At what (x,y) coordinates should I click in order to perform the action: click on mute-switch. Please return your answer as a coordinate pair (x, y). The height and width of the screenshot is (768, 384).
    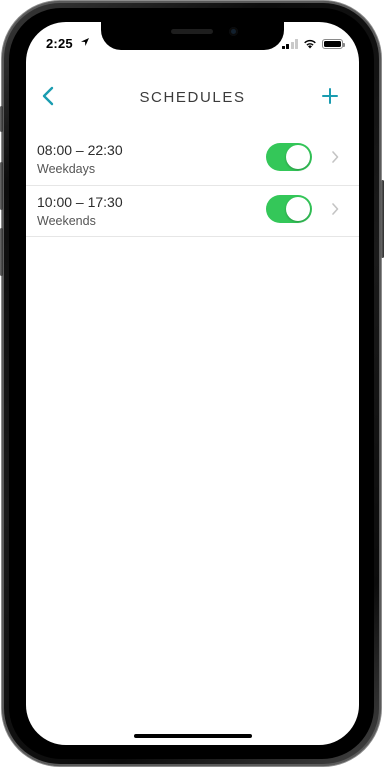
    Looking at the image, I should click on (1, 119).